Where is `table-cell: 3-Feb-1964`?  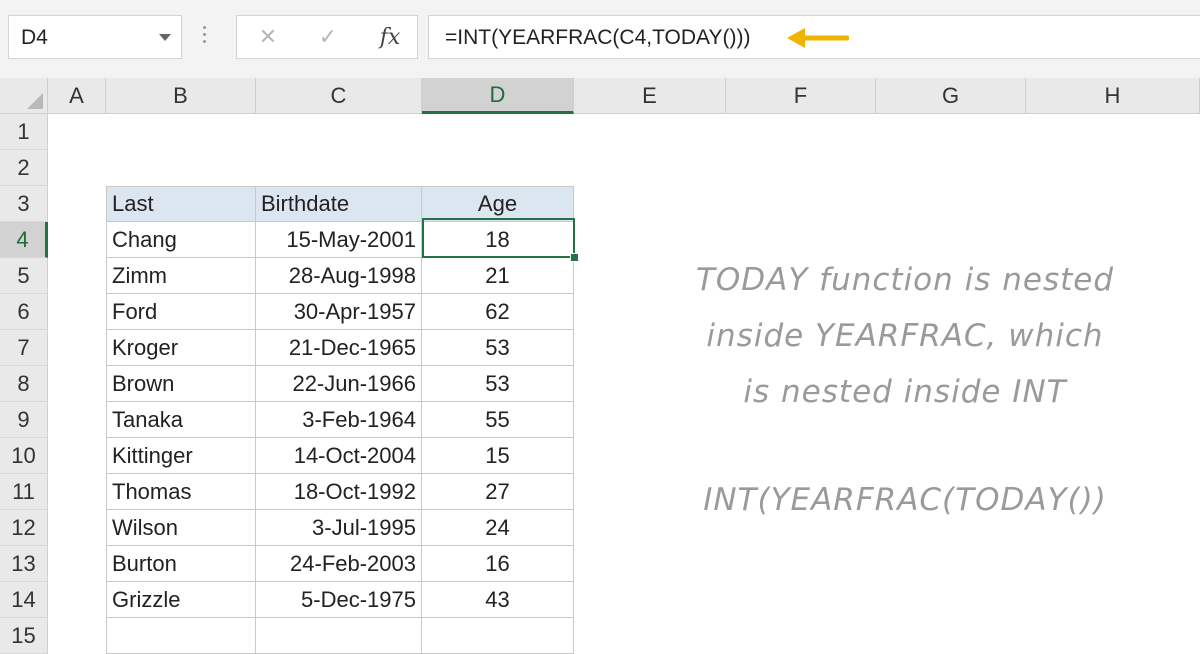 table-cell: 3-Feb-1964 is located at coordinates (339, 420).